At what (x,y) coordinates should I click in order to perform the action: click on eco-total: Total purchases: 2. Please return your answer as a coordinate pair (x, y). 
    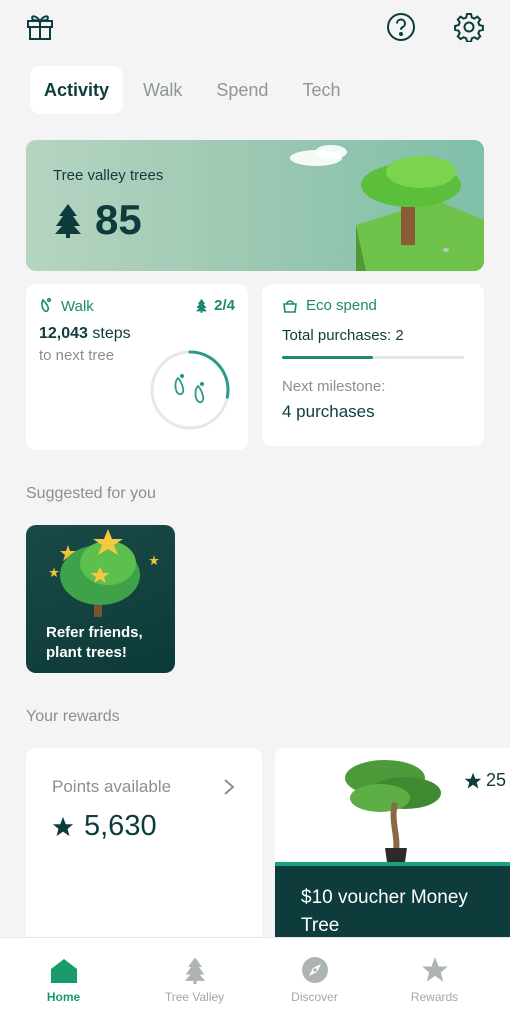
    Looking at the image, I should click on (343, 335).